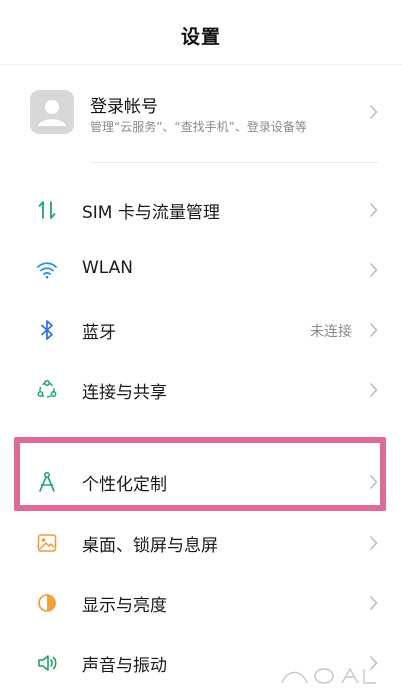  Describe the element at coordinates (47, 270) in the screenshot. I see `wifi-icon` at that location.